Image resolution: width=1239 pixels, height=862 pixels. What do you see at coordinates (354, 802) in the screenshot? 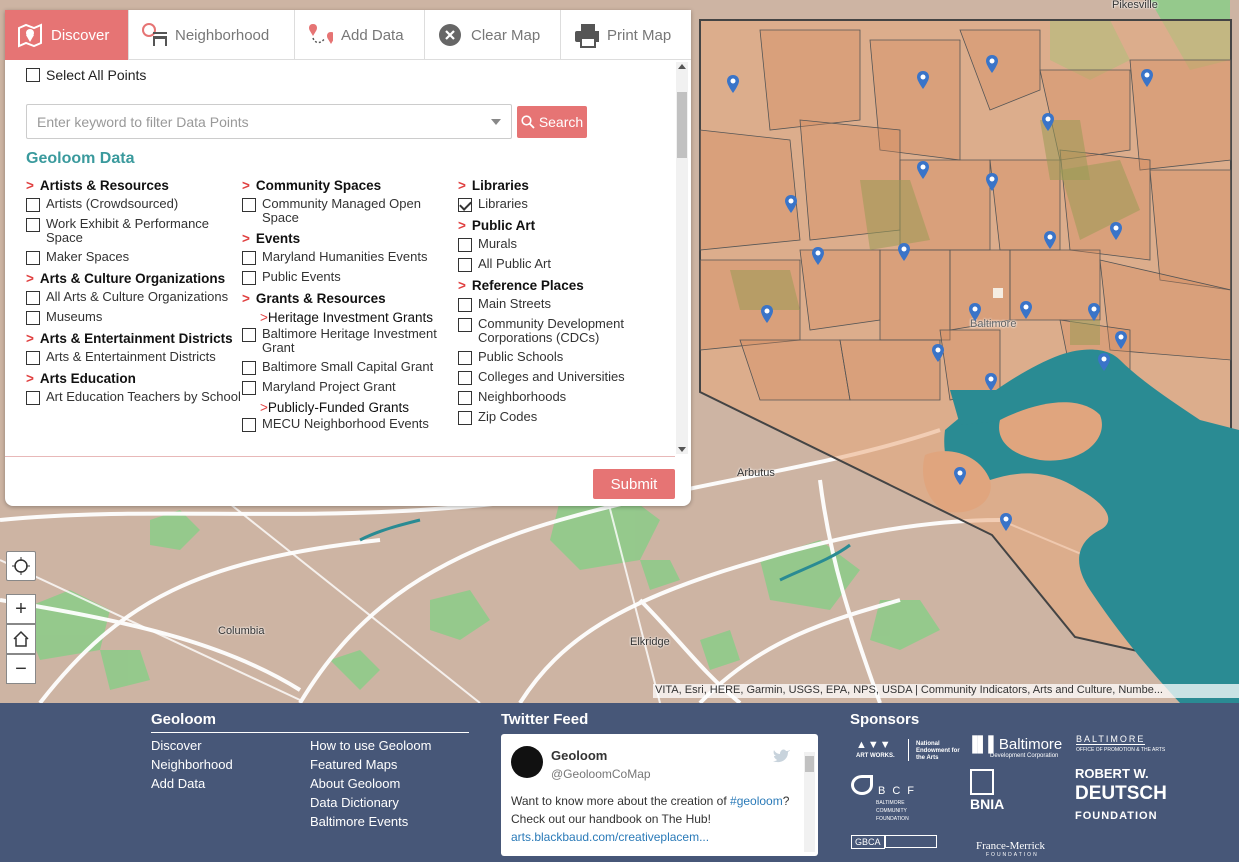
I see `footer-link-data-dictionary: Data Dictionary` at bounding box center [354, 802].